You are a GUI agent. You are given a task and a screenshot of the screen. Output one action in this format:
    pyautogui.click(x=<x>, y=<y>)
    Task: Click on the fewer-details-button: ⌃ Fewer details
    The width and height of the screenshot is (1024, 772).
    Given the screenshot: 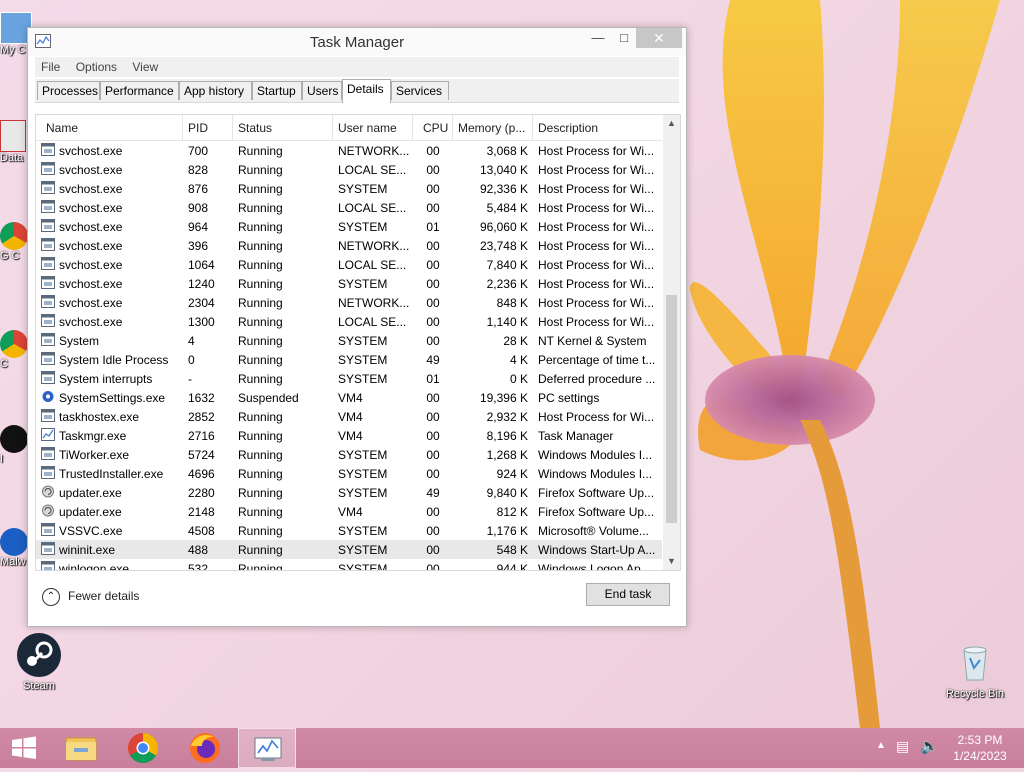 What is the action you would take?
    pyautogui.click(x=90, y=596)
    